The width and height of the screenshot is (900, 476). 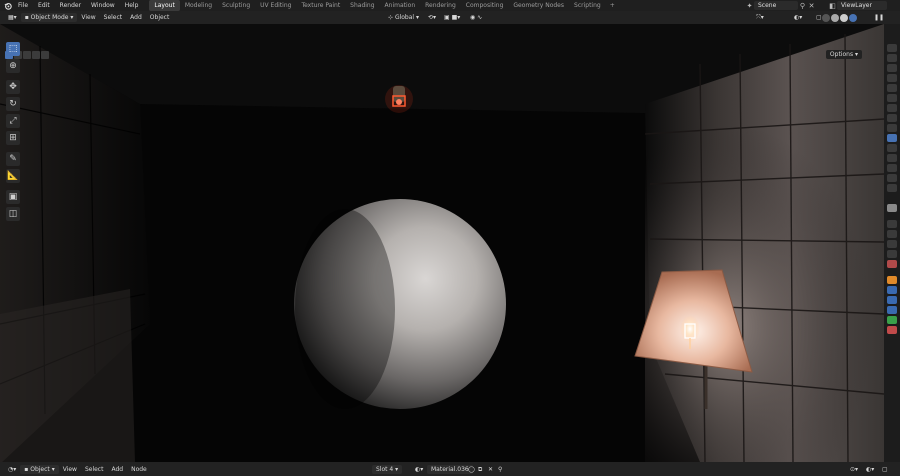 What do you see at coordinates (49, 17) in the screenshot?
I see `object-mode-dropdown: ▪ Object Mode ▾` at bounding box center [49, 17].